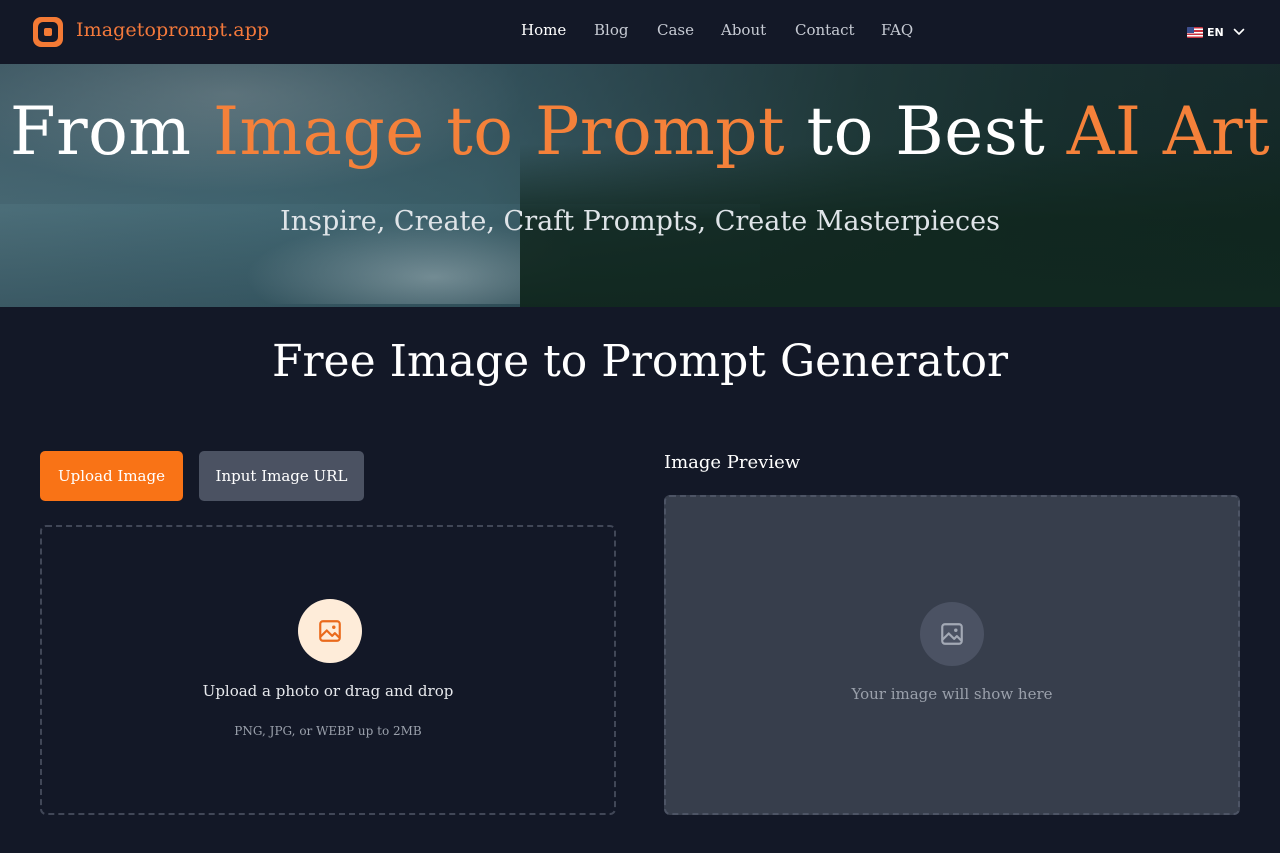  I want to click on upload-image-tab: Upload Image, so click(111, 476).